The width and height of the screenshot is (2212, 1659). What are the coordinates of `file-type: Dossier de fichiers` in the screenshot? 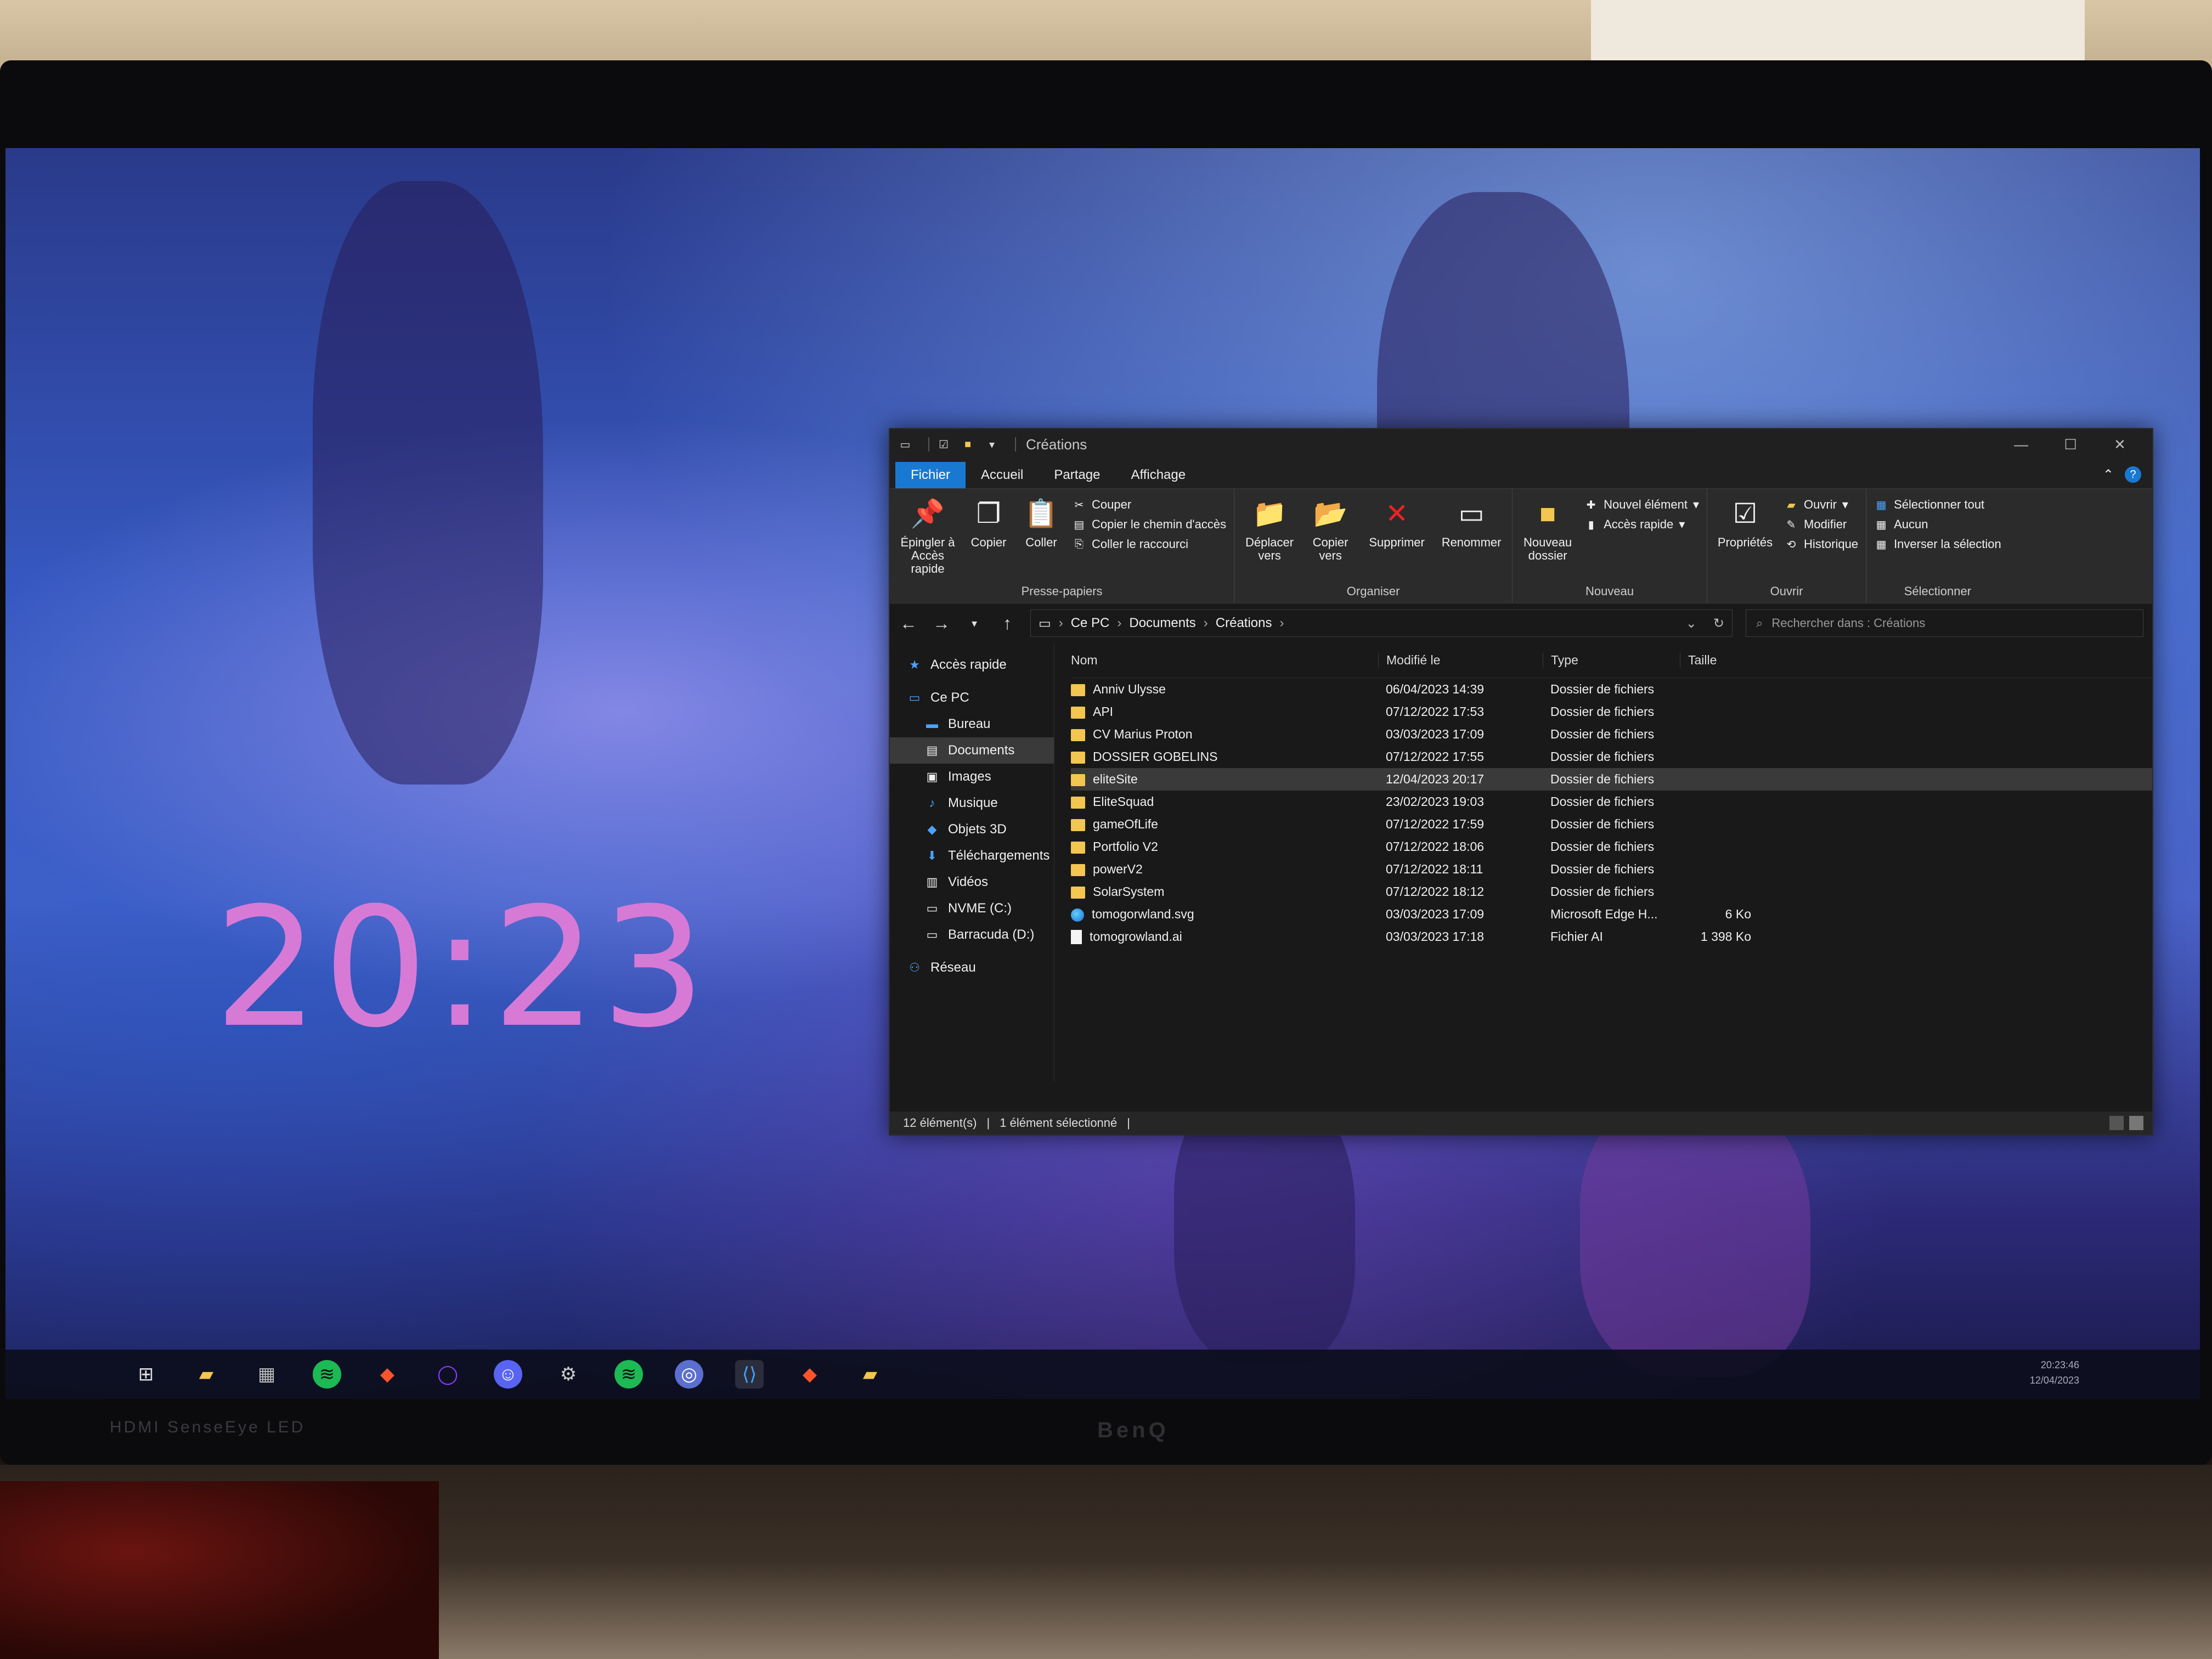 It's located at (1603, 801).